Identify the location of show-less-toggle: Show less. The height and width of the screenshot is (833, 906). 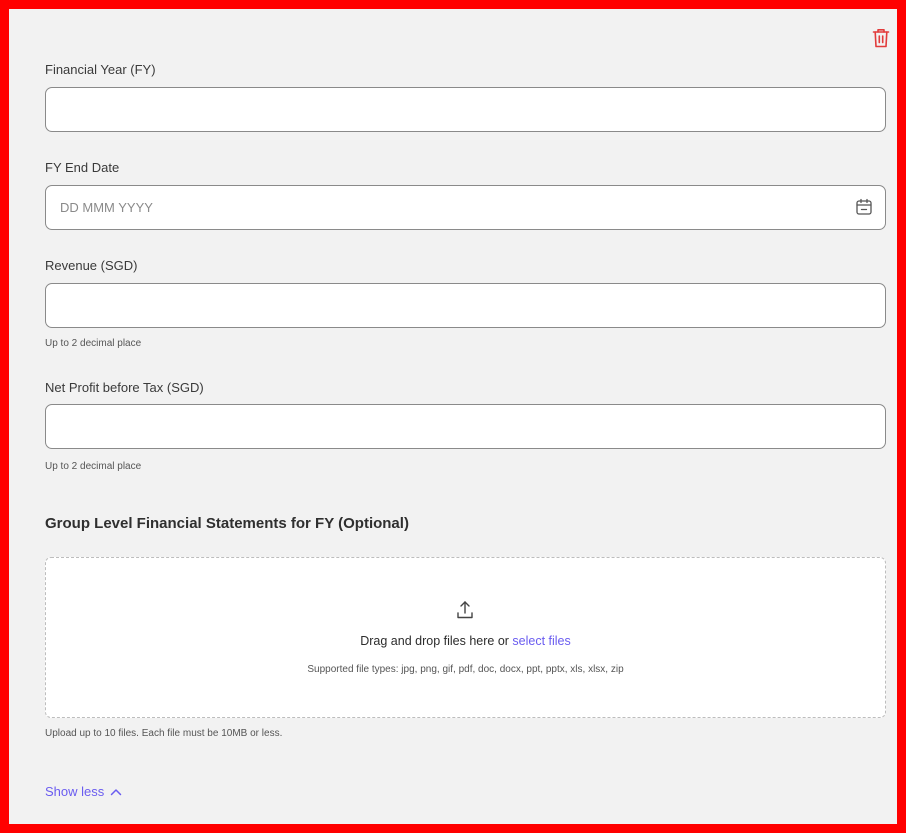
(83, 791).